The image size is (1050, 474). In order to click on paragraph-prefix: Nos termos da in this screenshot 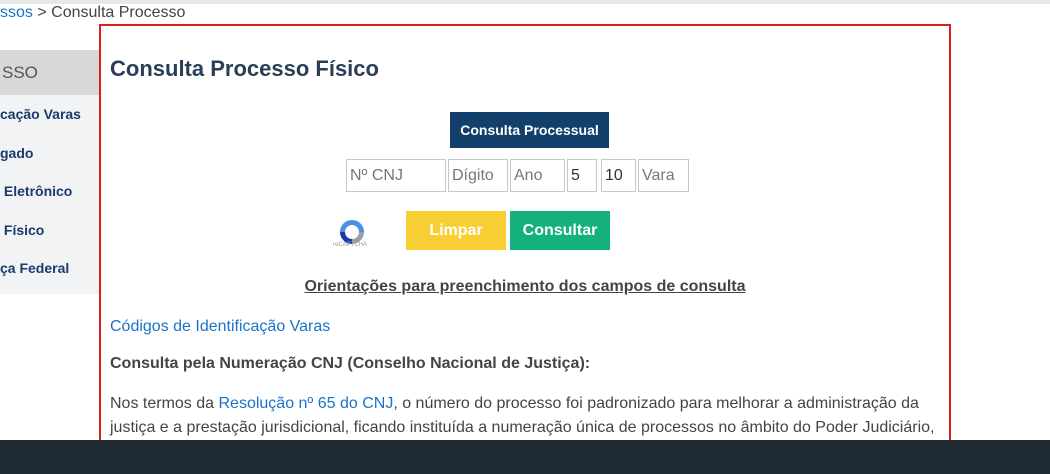, I will do `click(164, 403)`.